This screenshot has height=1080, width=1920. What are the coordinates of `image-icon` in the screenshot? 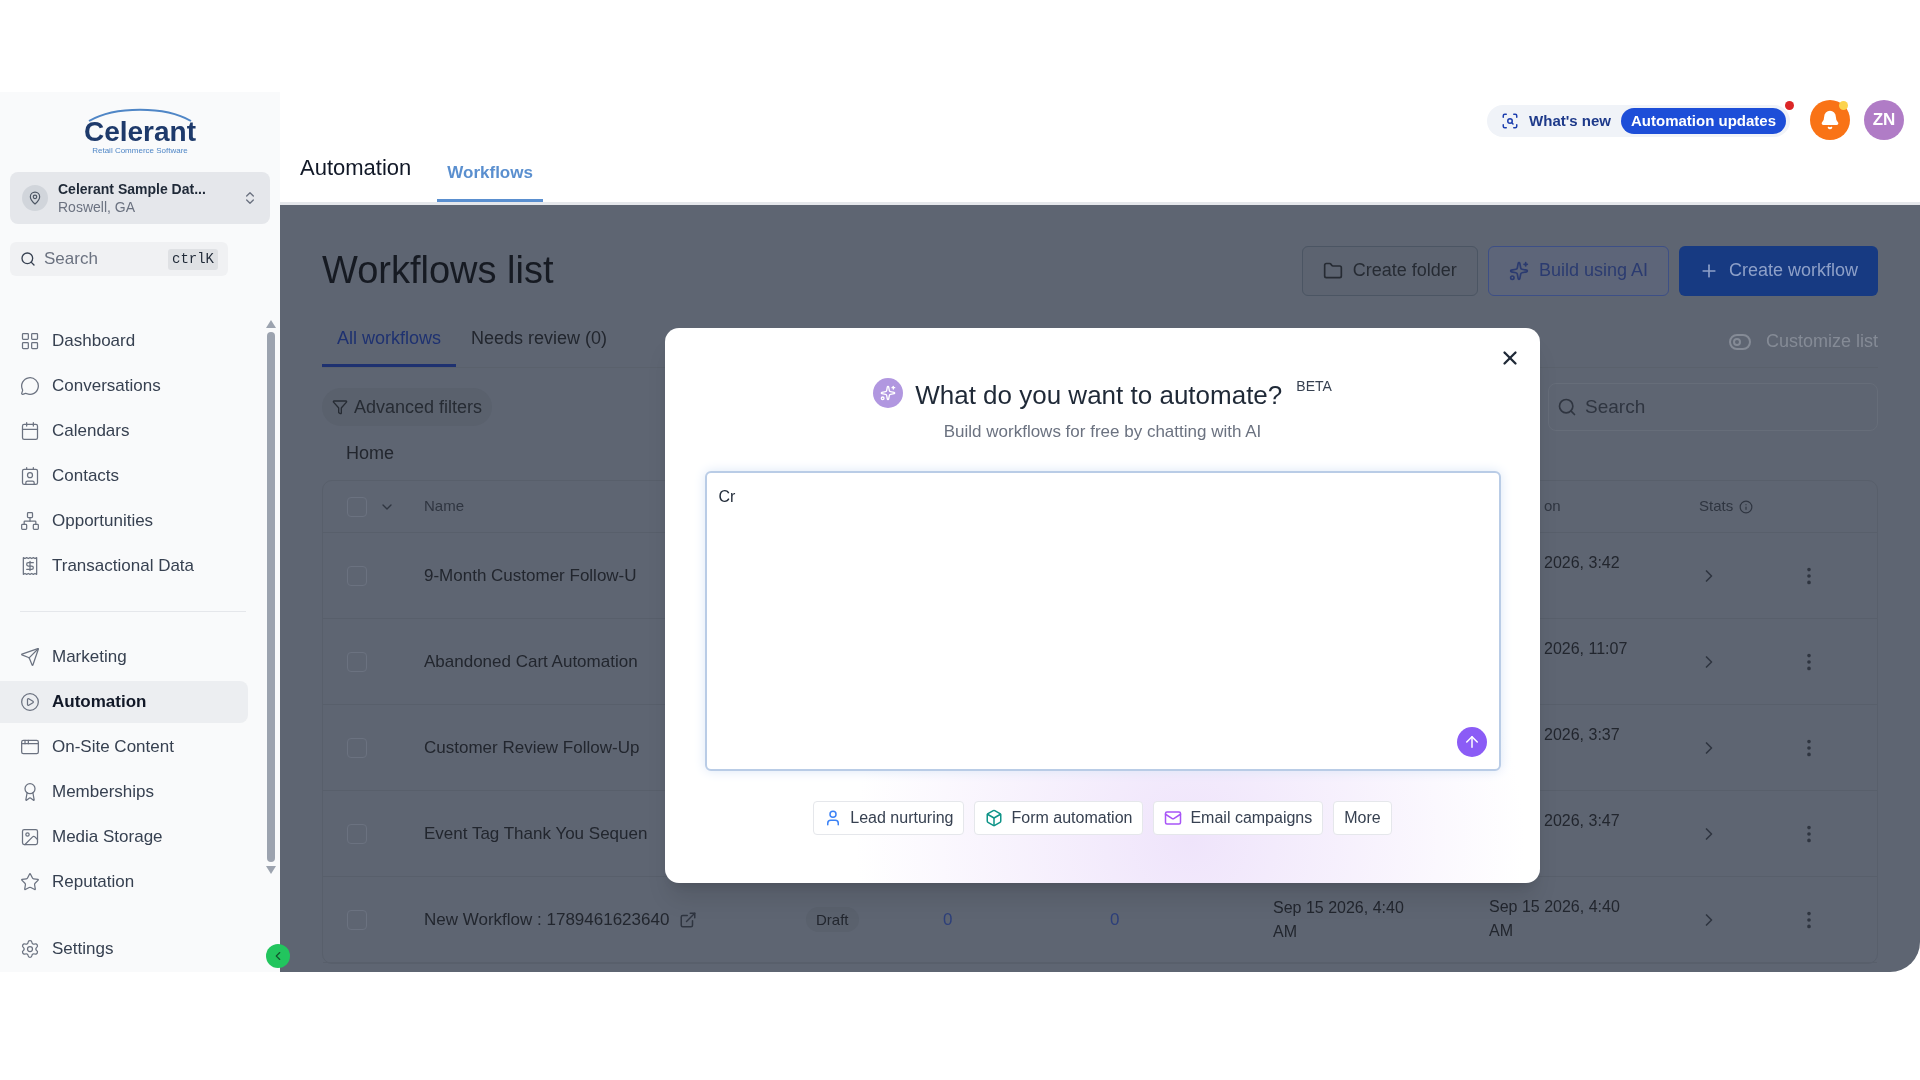 It's located at (30, 837).